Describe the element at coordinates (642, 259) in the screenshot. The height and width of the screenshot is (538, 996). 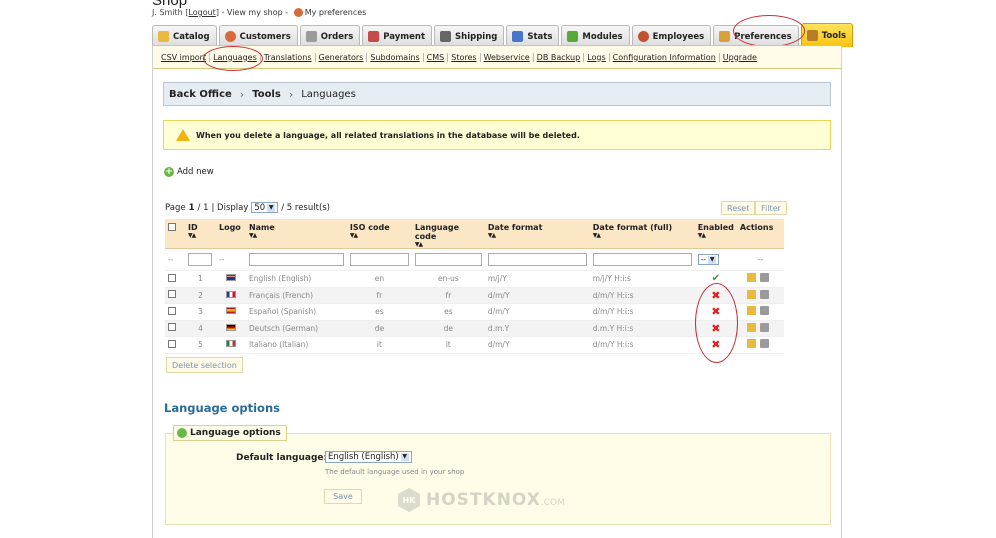
I see `filter-date-format-full-input` at that location.